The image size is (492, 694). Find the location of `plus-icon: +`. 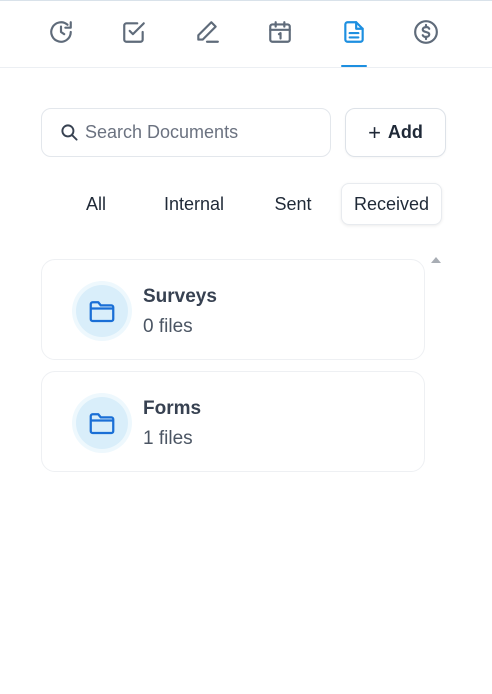

plus-icon: + is located at coordinates (374, 132).